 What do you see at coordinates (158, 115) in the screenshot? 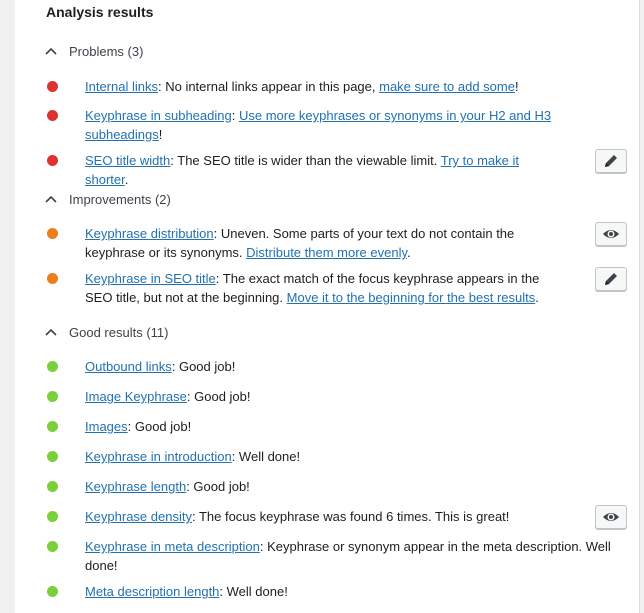
I see `item-link: Keyphrase in subheading` at bounding box center [158, 115].